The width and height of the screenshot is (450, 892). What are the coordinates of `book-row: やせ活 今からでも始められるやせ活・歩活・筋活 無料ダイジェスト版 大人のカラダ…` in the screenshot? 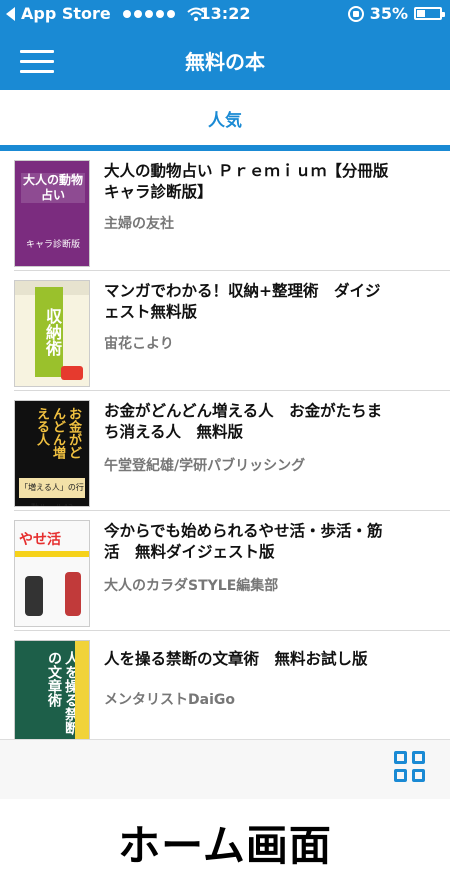 It's located at (225, 571).